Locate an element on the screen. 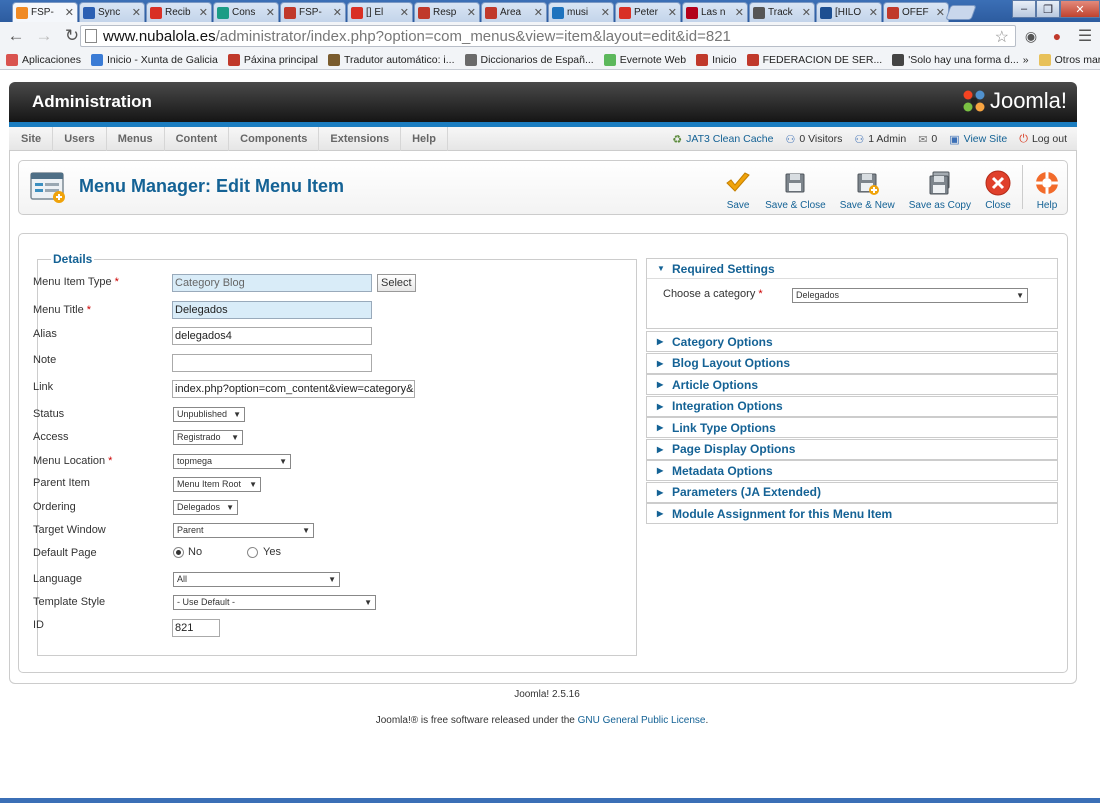  default-yes-radio is located at coordinates (252, 552).